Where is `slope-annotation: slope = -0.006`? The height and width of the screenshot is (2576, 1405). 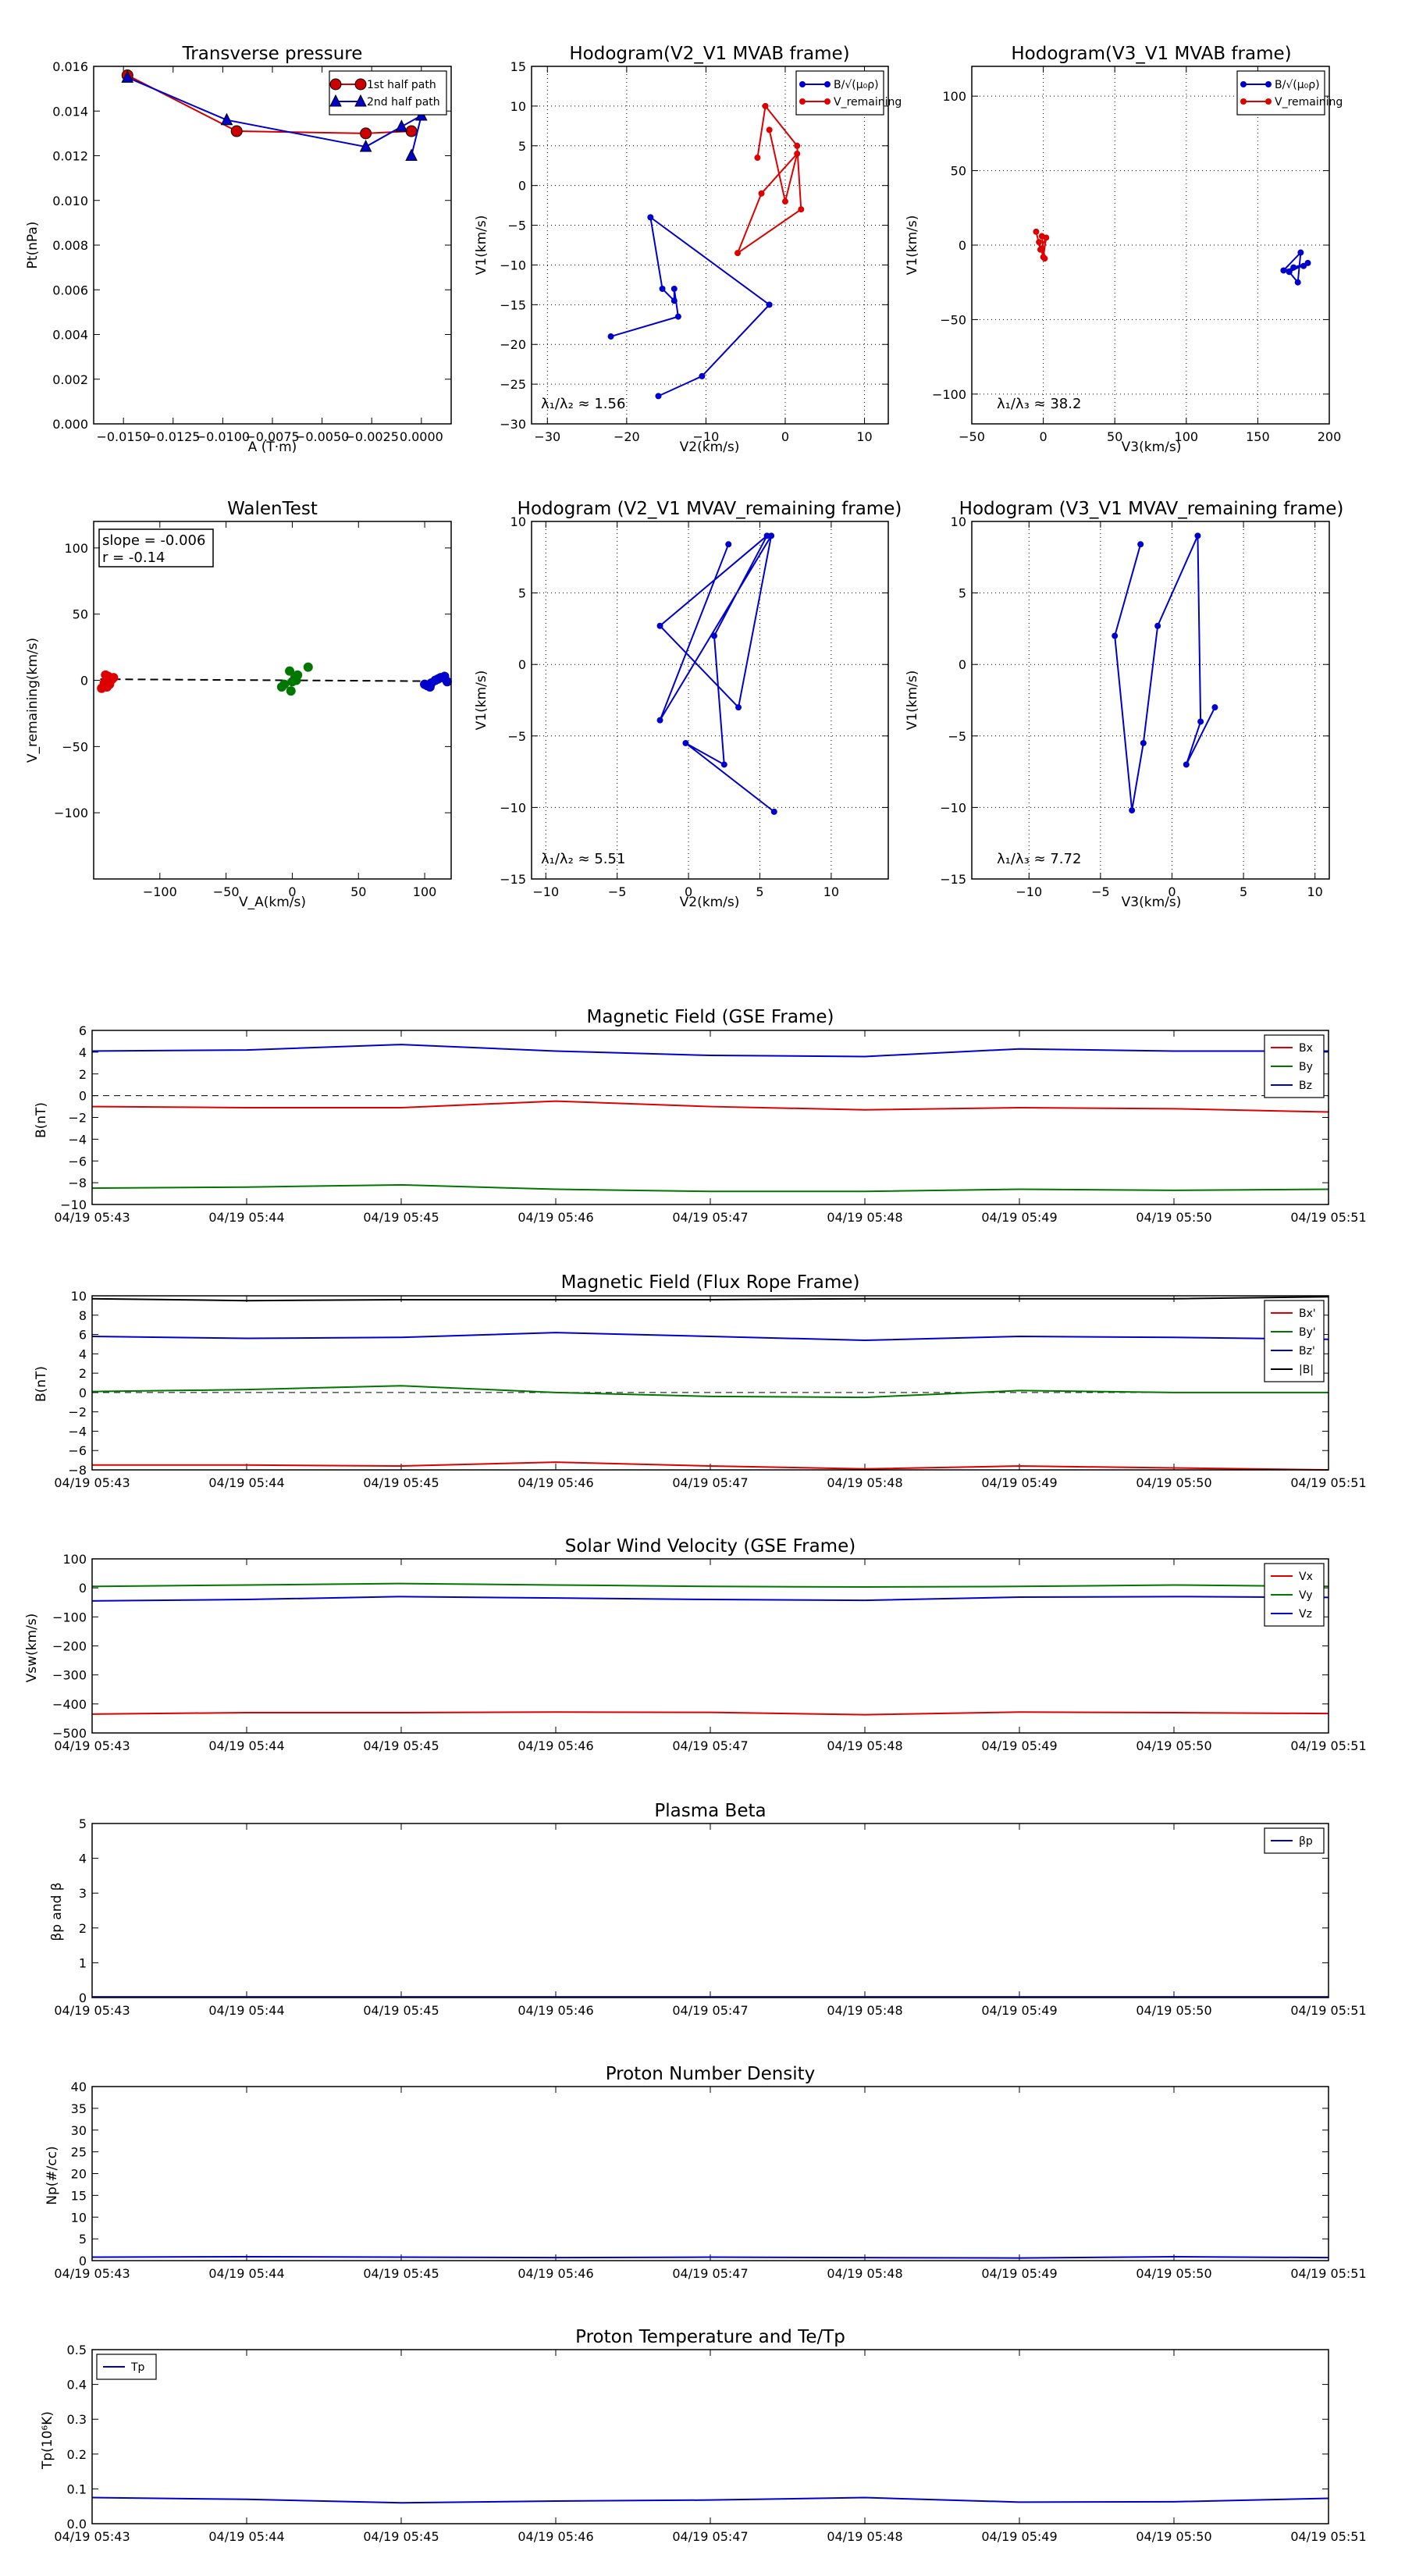 slope-annotation: slope = -0.006 is located at coordinates (153, 540).